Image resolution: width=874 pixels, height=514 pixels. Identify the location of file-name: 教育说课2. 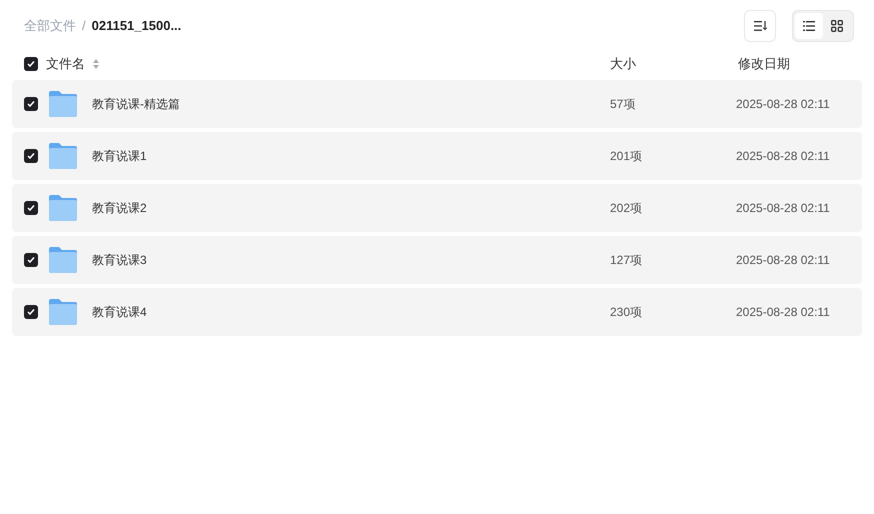
(119, 208).